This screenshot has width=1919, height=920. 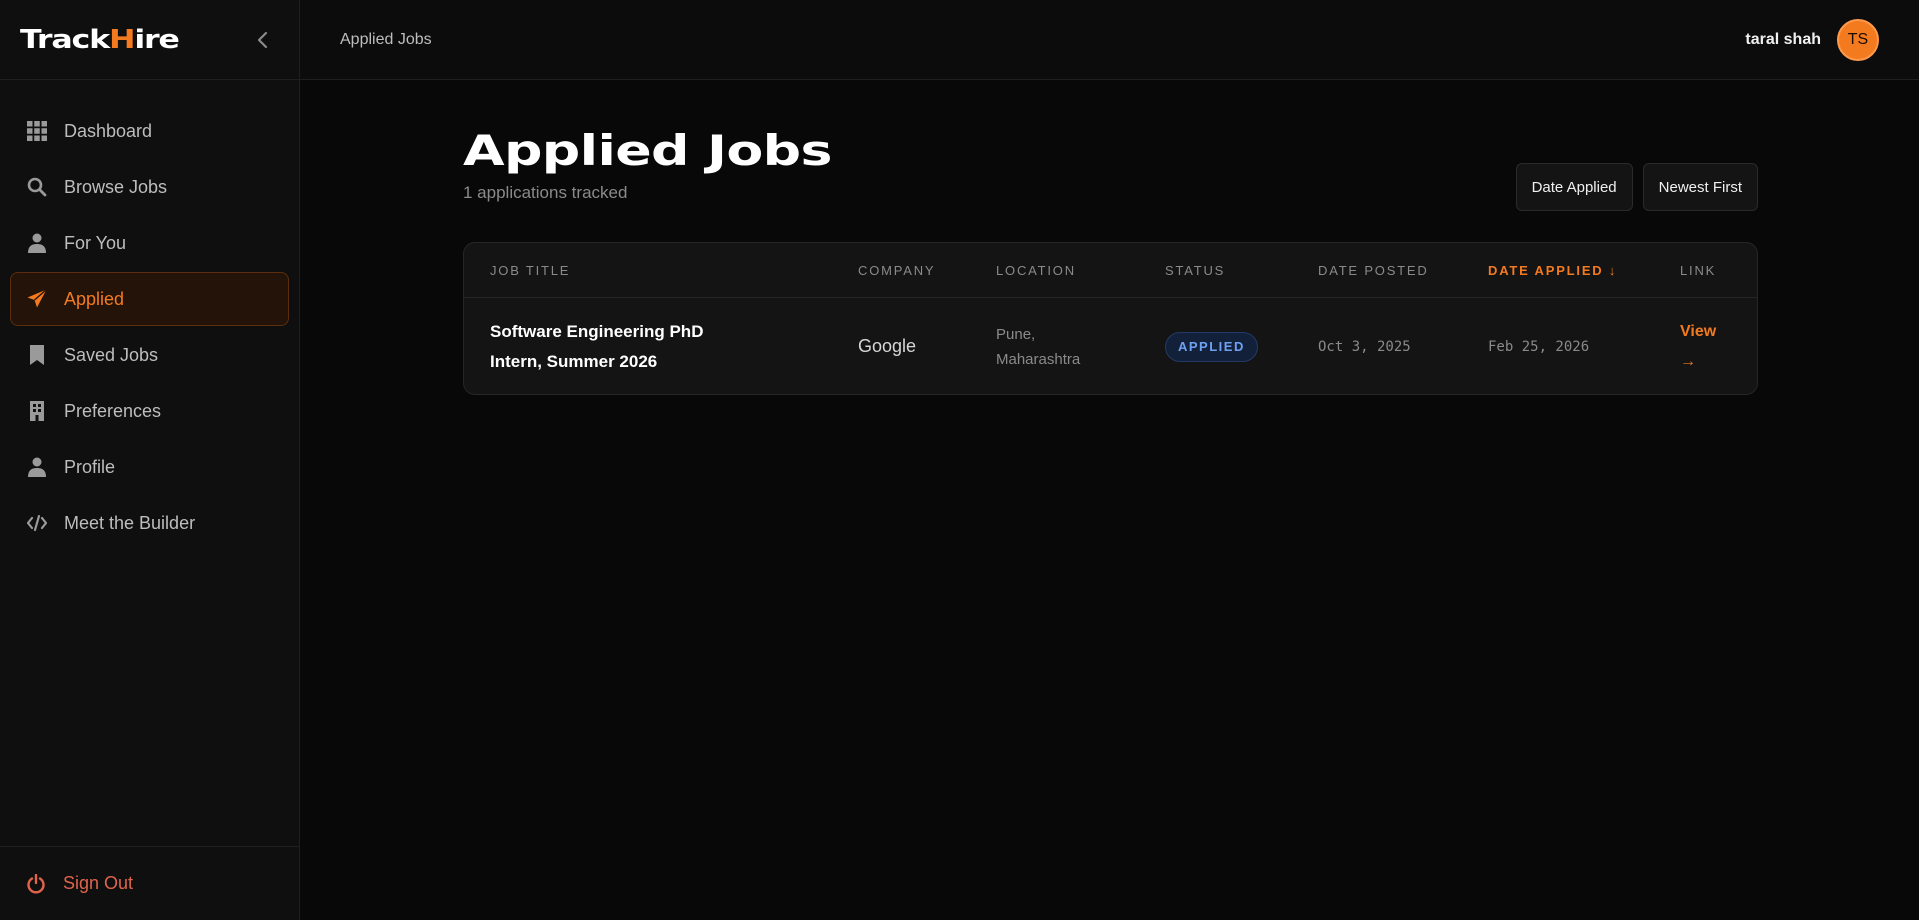 What do you see at coordinates (111, 354) in the screenshot?
I see `sidebar-item-label: Saved Jobs` at bounding box center [111, 354].